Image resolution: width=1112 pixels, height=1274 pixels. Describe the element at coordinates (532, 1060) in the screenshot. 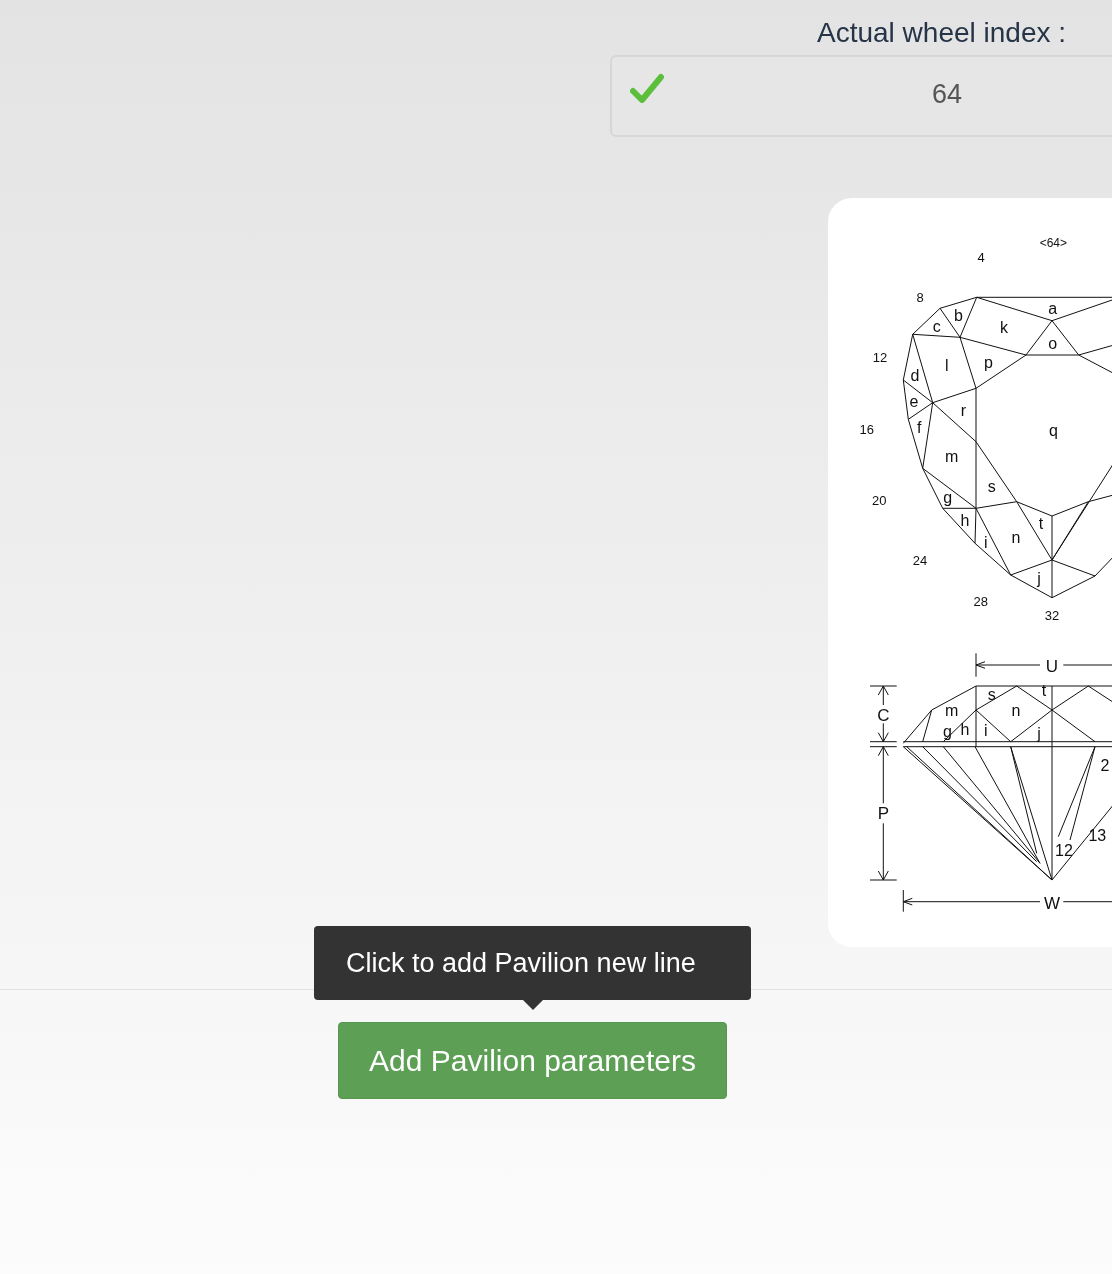

I see `add-pavilion-button: Add Pavilion parameters` at that location.